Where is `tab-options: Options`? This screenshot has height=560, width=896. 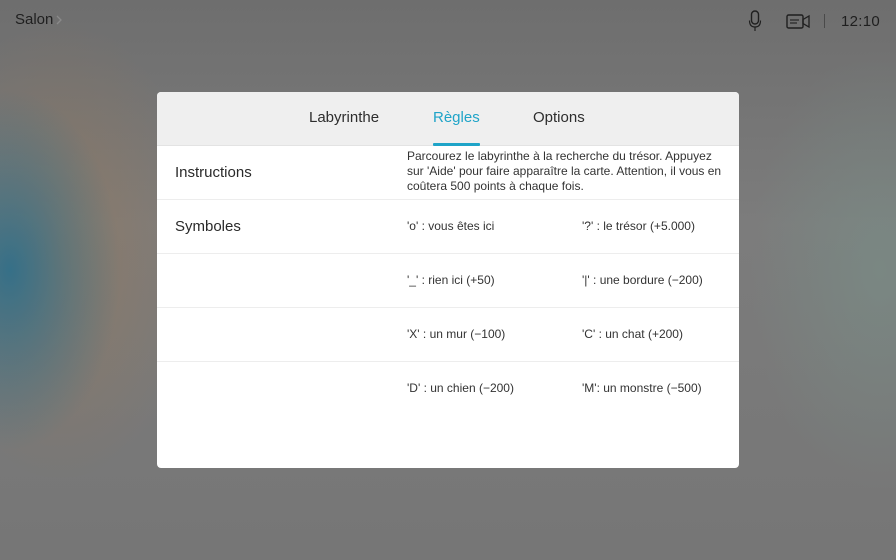
tab-options: Options is located at coordinates (559, 119).